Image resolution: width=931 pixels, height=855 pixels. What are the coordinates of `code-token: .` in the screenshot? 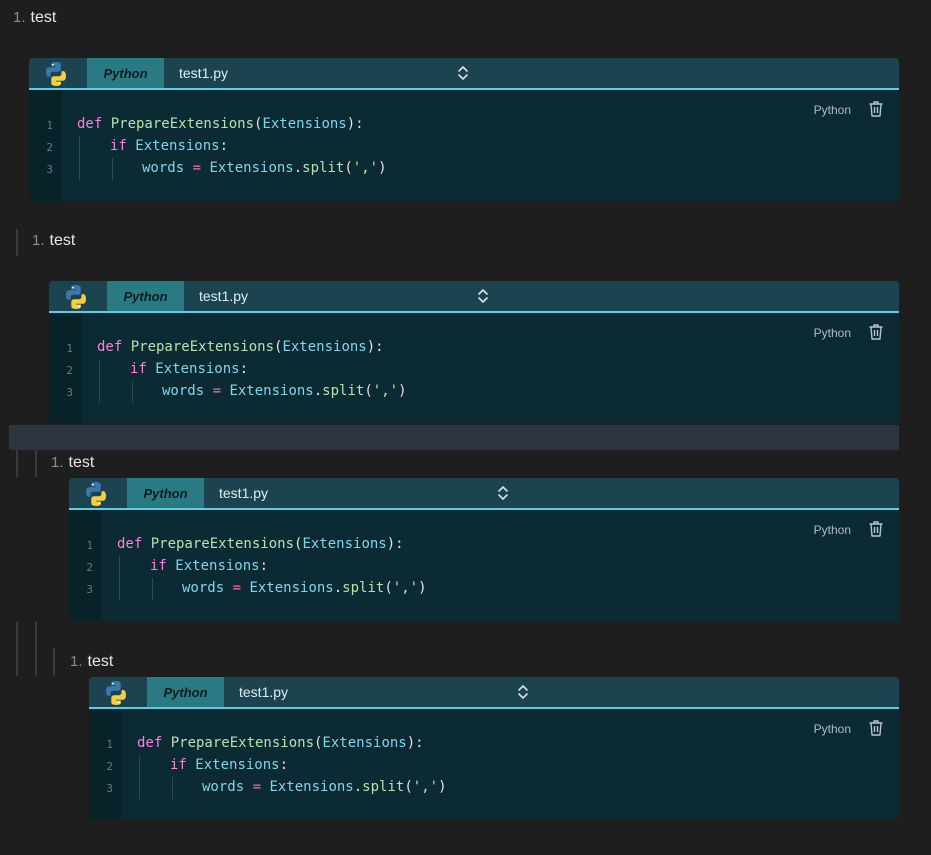 It's located at (358, 787).